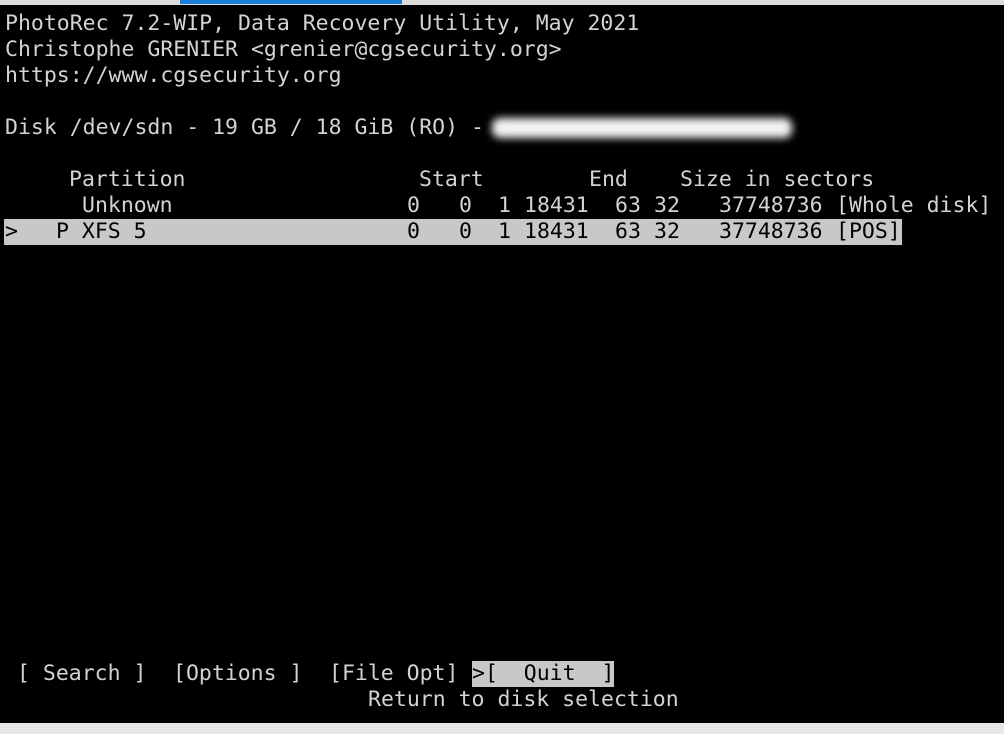 This screenshot has width=1004, height=734. Describe the element at coordinates (101, 231) in the screenshot. I see `partition-name: P XFS 5` at that location.